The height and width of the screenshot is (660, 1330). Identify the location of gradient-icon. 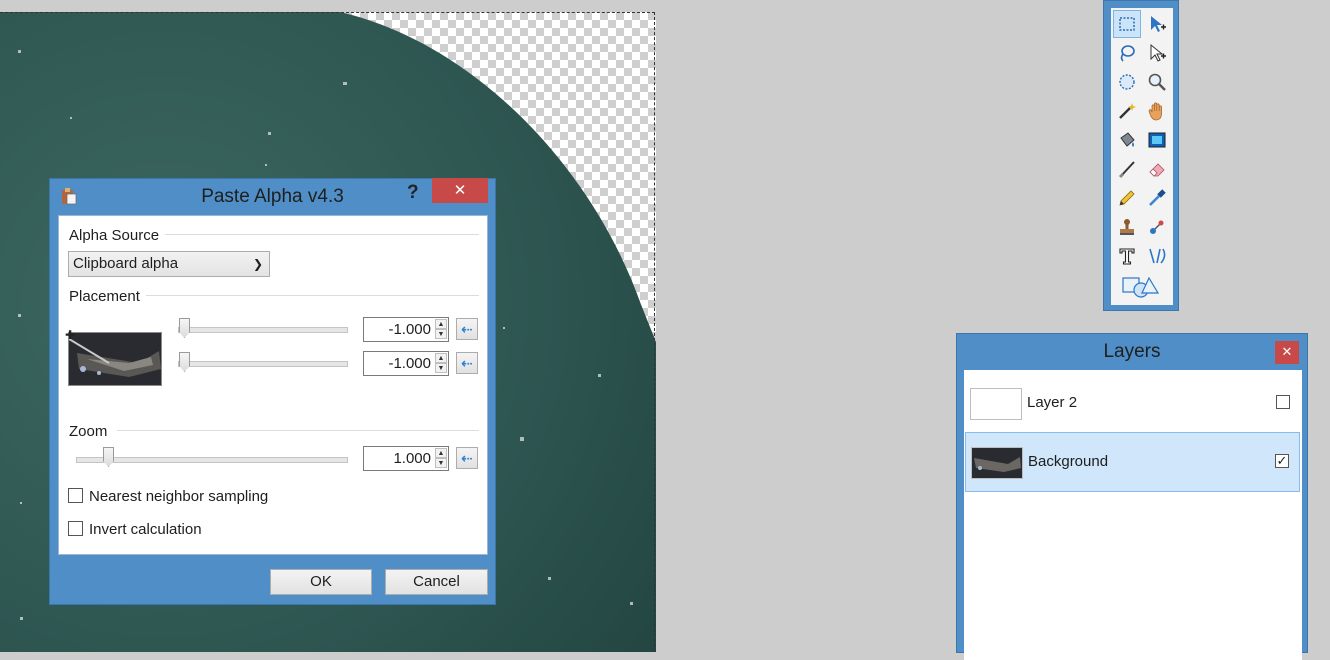
(1157, 140).